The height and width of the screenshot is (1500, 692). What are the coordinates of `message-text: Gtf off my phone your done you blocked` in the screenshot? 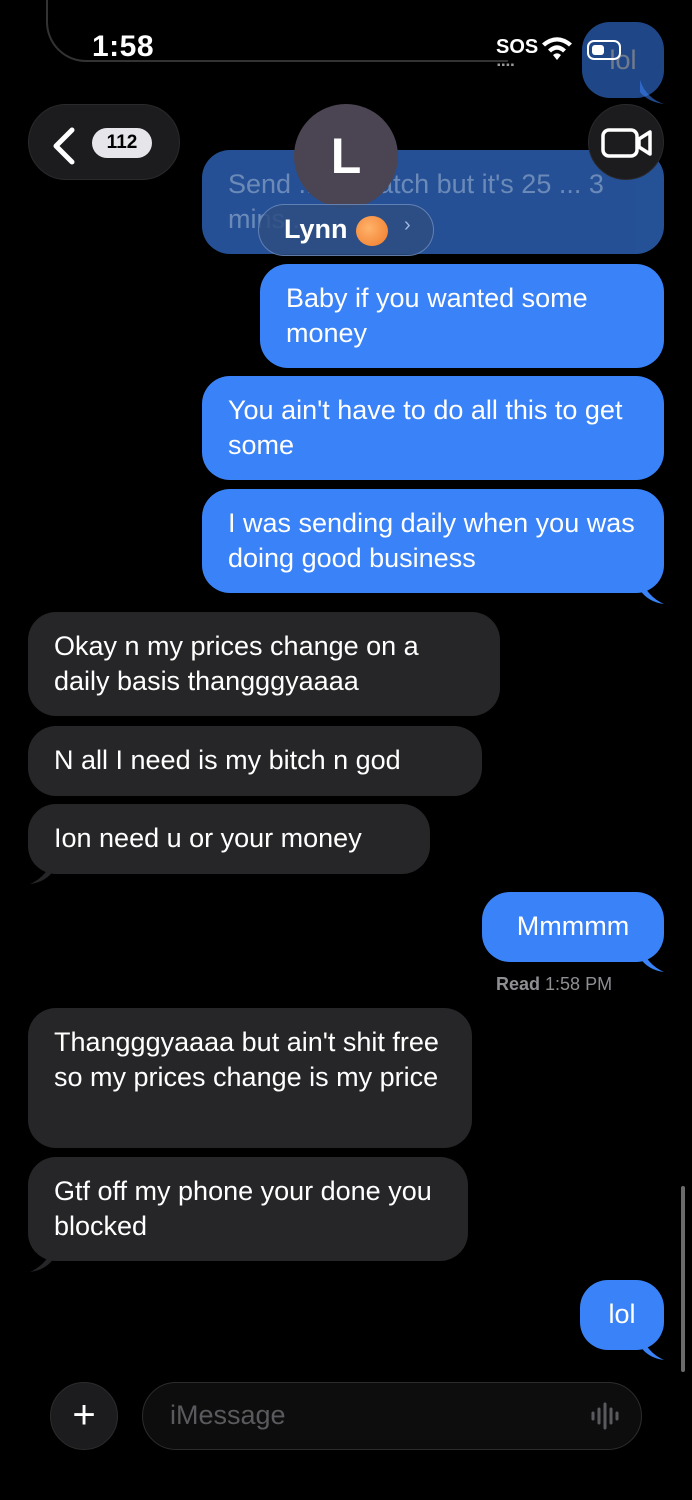 It's located at (243, 1208).